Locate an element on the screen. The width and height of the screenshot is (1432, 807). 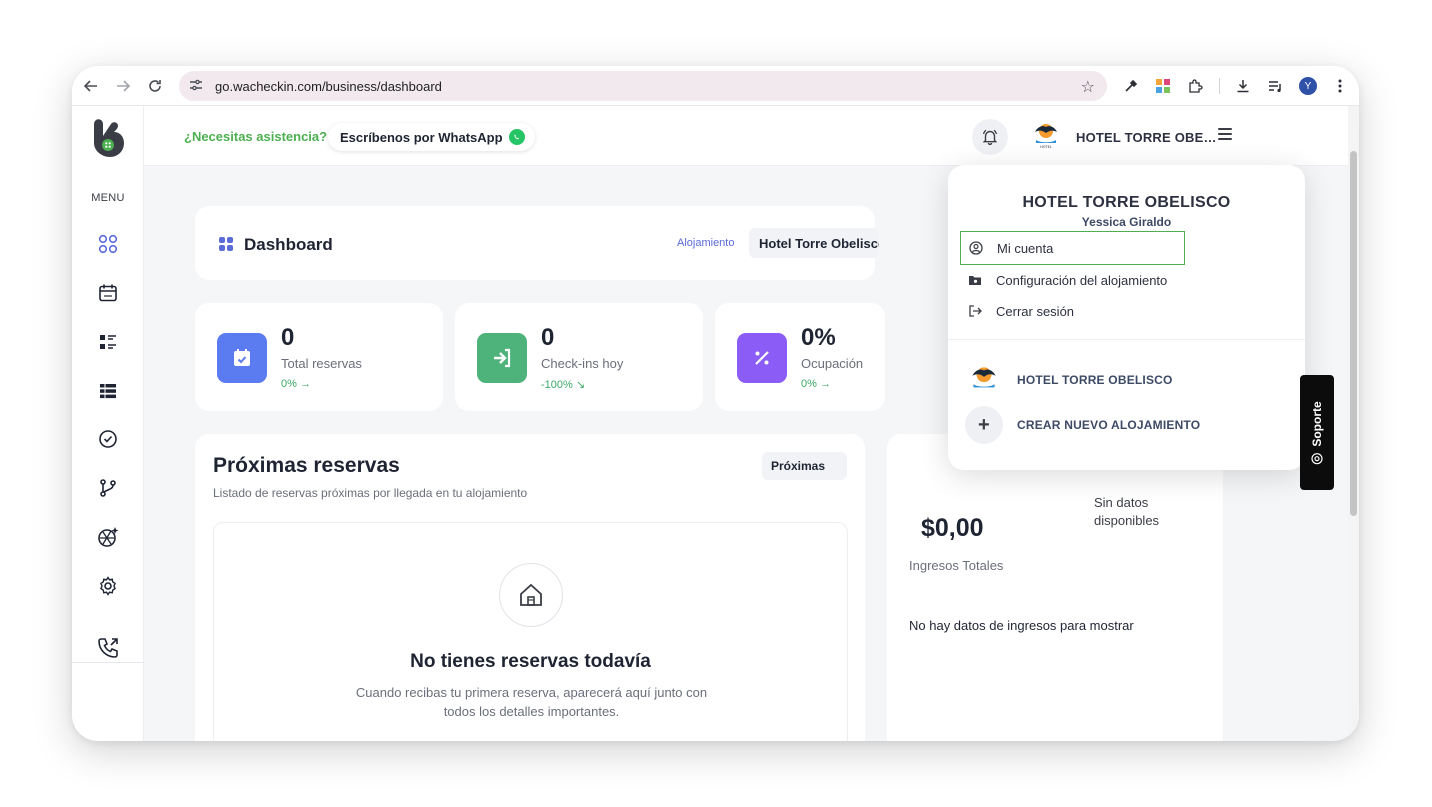
color-extension-icon is located at coordinates (1163, 86).